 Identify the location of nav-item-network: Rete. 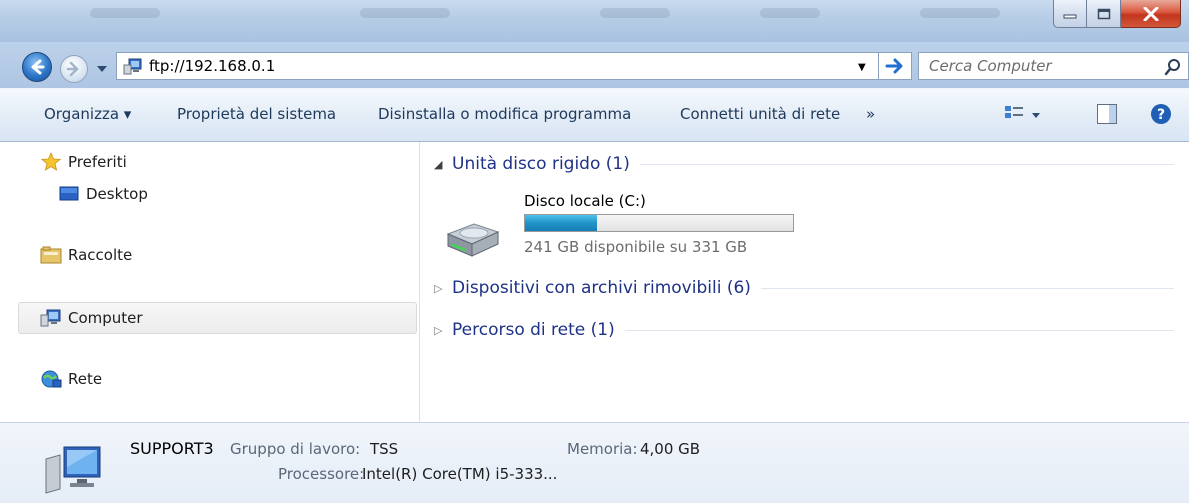
(71, 379).